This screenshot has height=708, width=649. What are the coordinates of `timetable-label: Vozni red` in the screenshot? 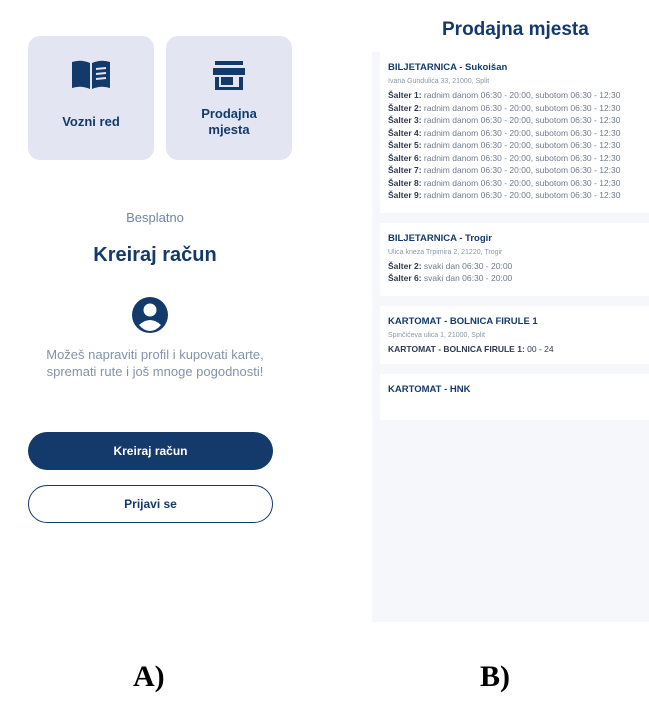 It's located at (91, 121).